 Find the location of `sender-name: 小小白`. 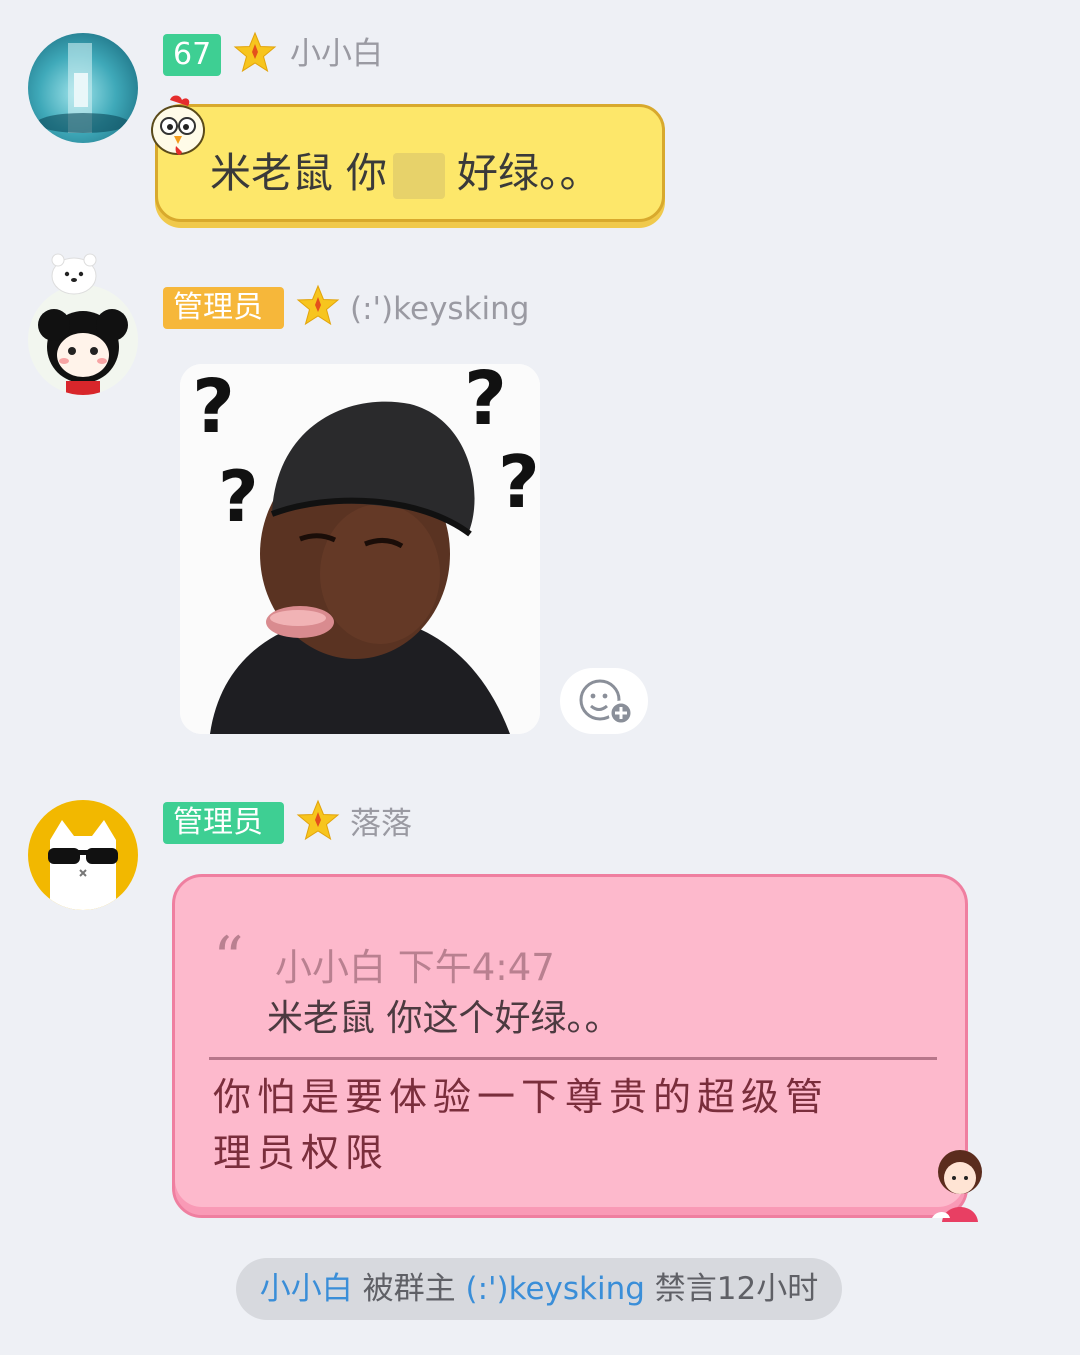

sender-name: 小小白 is located at coordinates (336, 54).